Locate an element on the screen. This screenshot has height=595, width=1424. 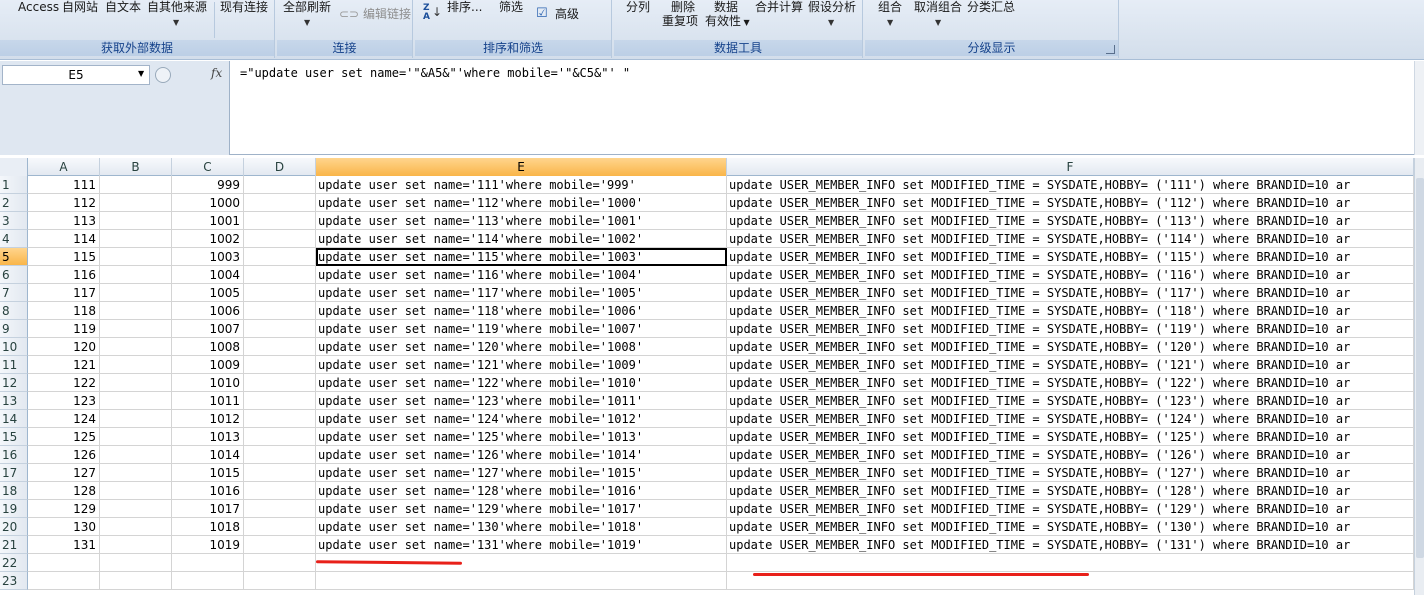
cell-b15 is located at coordinates (136, 437).